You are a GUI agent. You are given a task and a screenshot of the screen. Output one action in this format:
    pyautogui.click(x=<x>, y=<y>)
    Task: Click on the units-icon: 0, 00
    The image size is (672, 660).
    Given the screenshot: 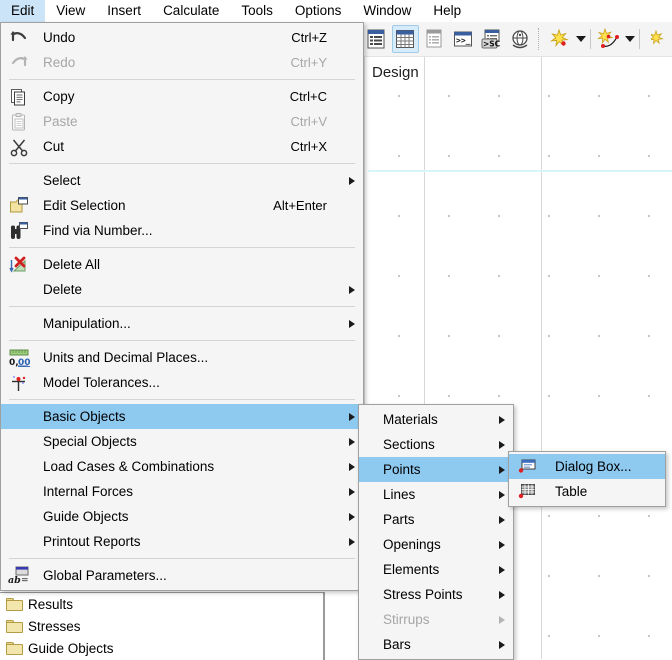 What is the action you would take?
    pyautogui.click(x=19, y=358)
    